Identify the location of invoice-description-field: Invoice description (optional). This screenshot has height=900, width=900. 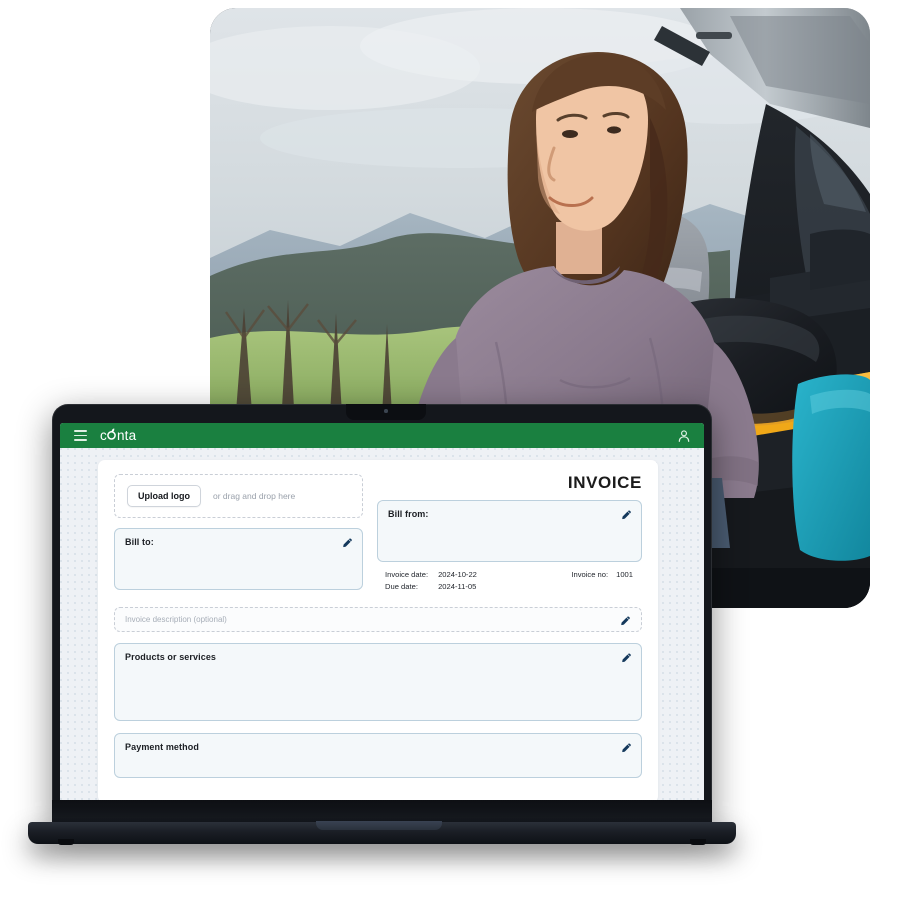
(378, 619).